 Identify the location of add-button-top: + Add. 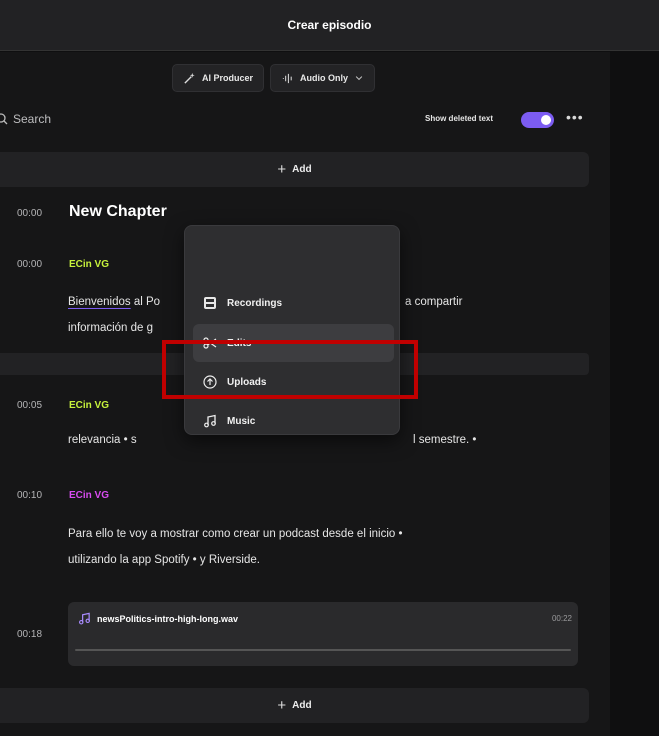
(294, 169).